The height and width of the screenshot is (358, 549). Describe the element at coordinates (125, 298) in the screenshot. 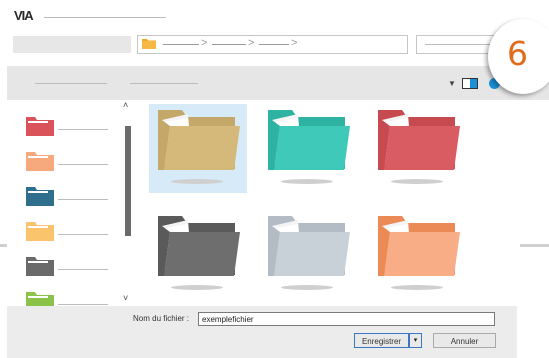

I see `scroll-down-icon: ˅` at that location.